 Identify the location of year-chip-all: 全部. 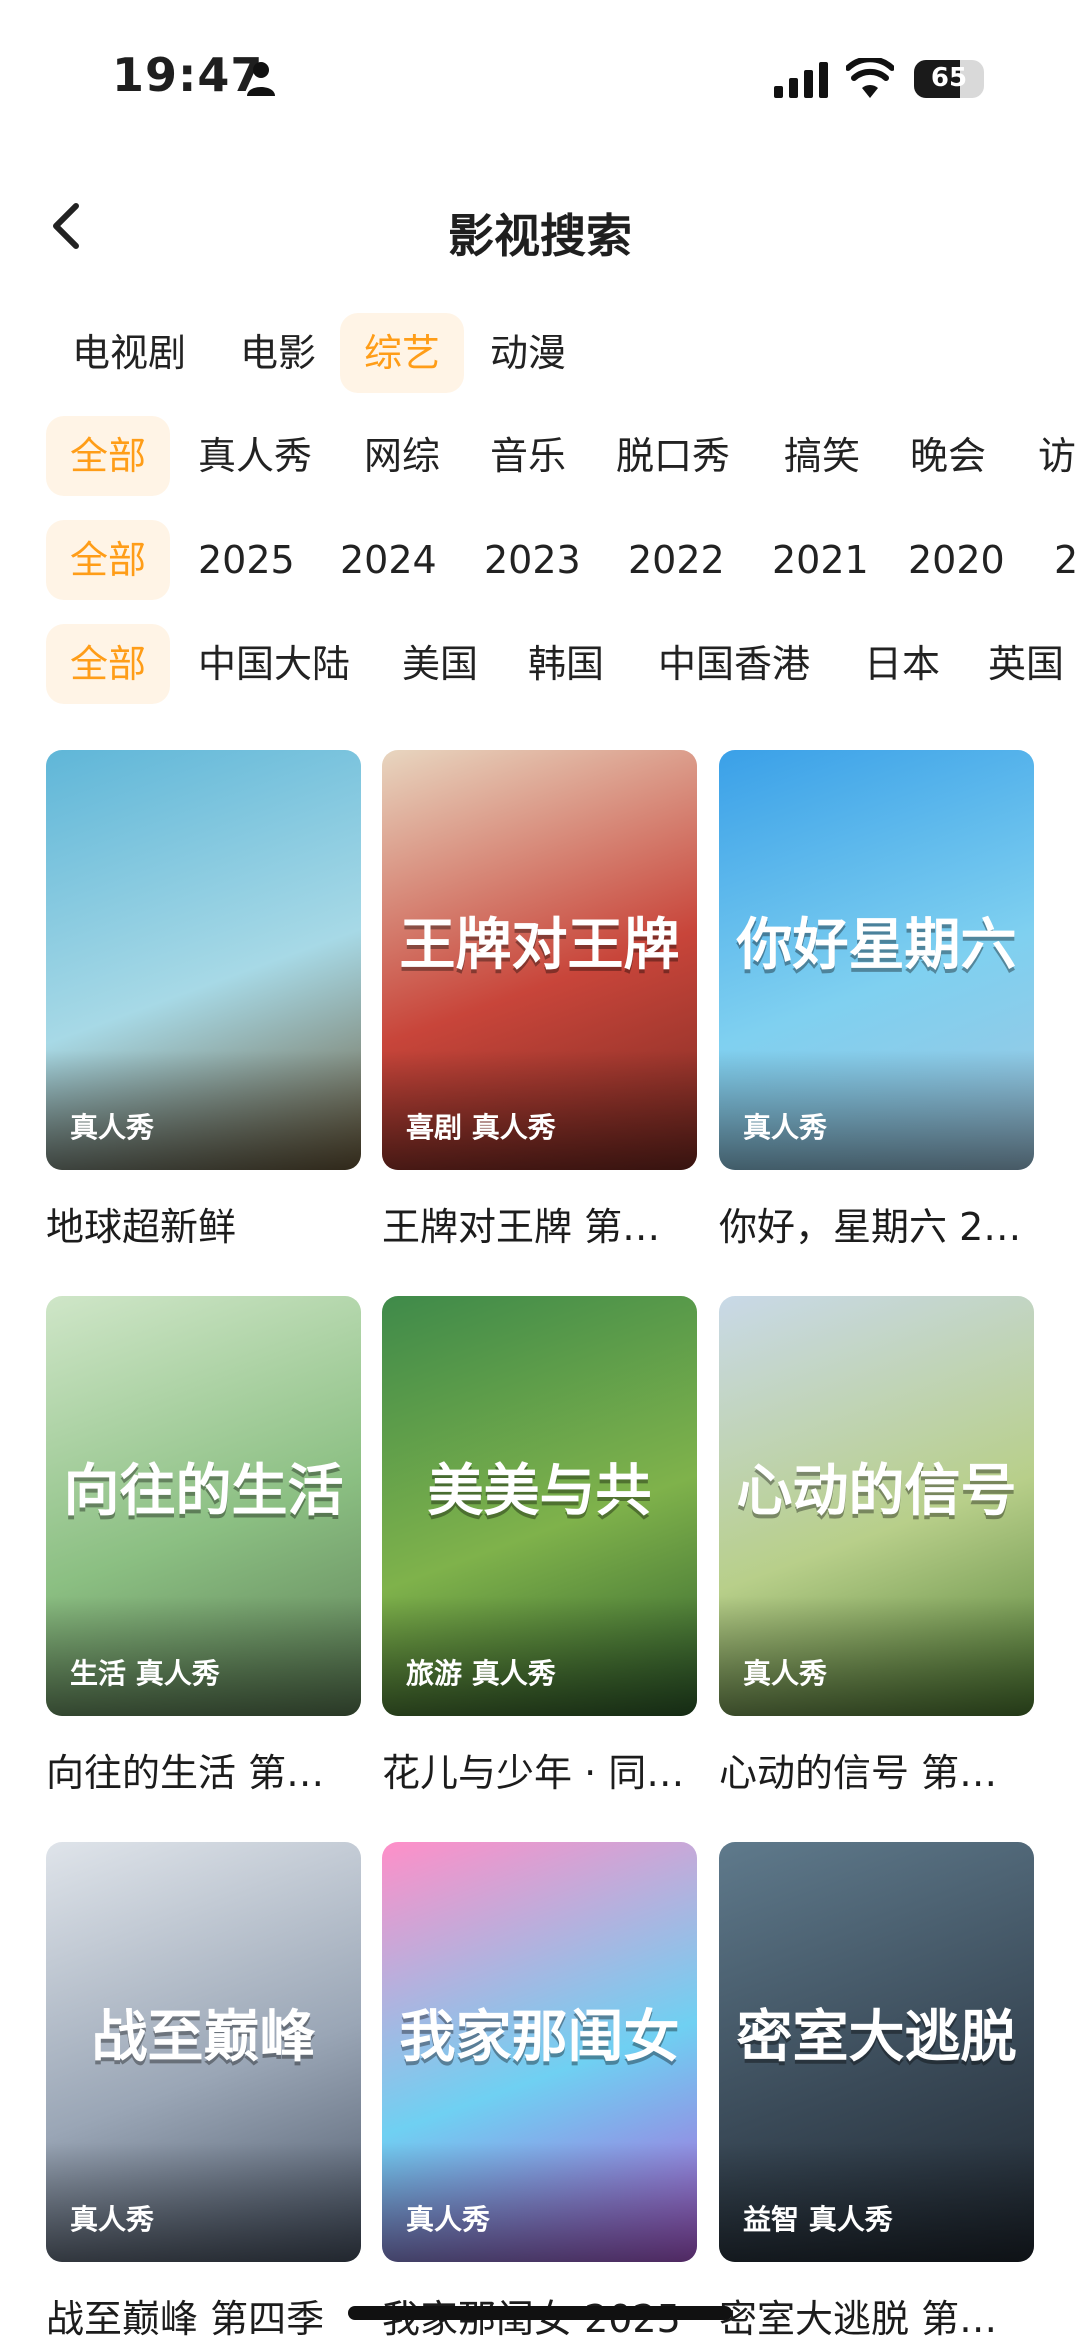
(108, 560).